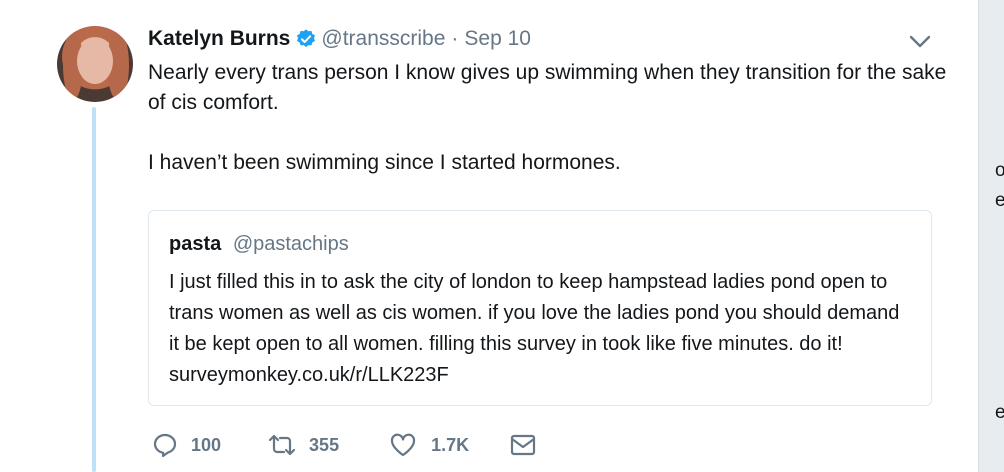 The height and width of the screenshot is (472, 1004). What do you see at coordinates (186, 445) in the screenshot?
I see `reply-button: 100` at bounding box center [186, 445].